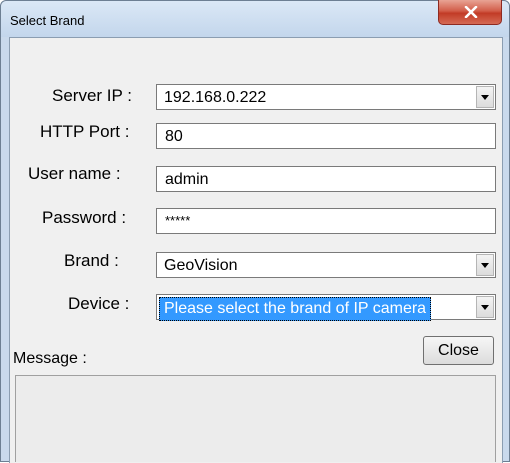  Describe the element at coordinates (50, 358) in the screenshot. I see `message-label: Message :` at that location.